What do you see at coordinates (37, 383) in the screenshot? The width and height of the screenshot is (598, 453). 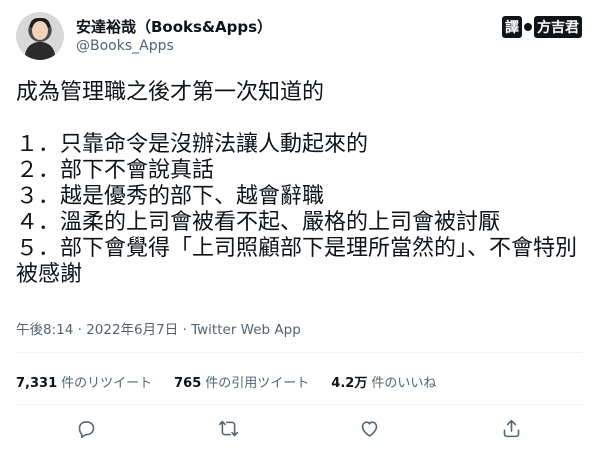 I see `retweets-count: 7,331` at bounding box center [37, 383].